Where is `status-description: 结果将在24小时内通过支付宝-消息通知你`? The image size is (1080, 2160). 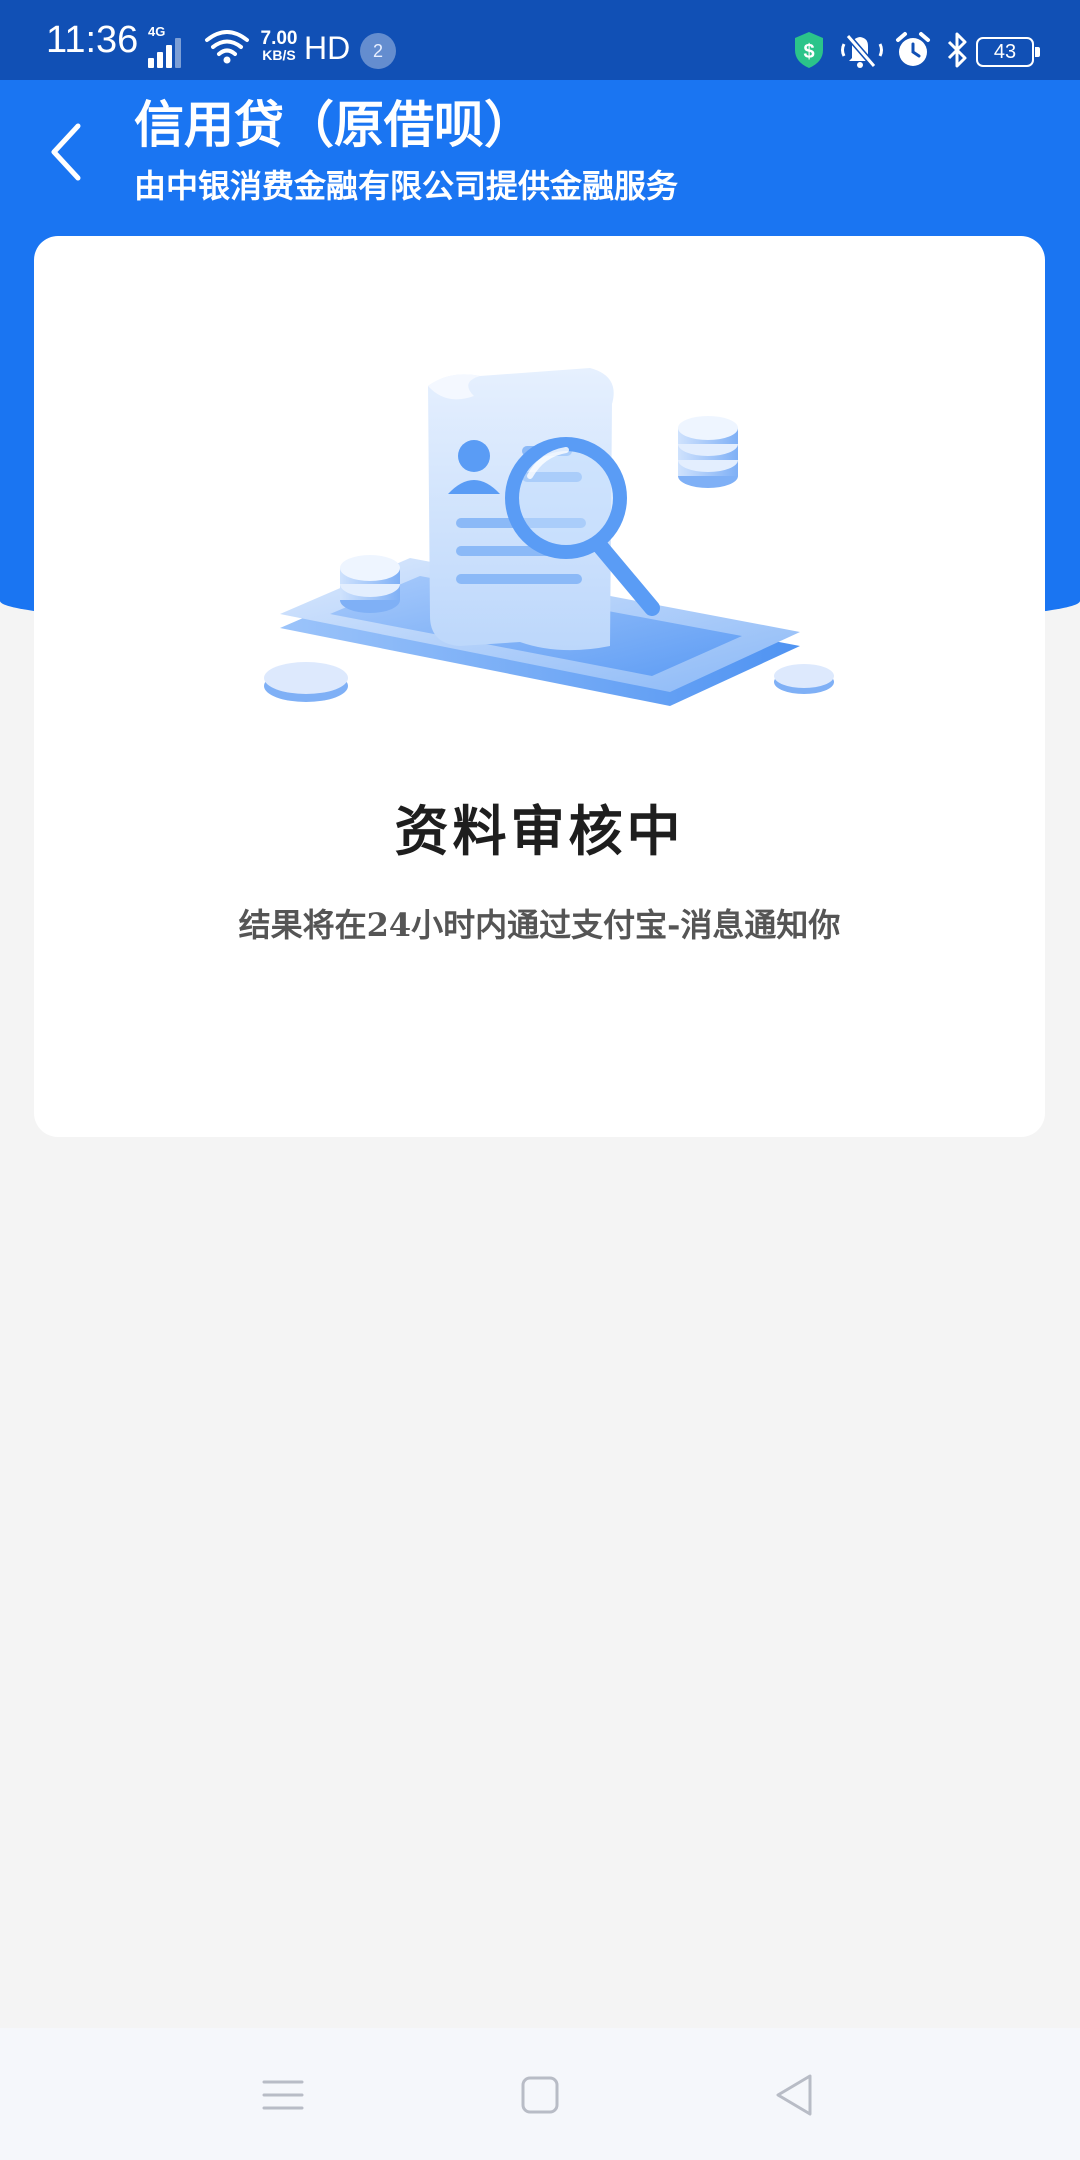
status-description: 结果将在24小时内通过支付宝-消息通知你 is located at coordinates (539, 925).